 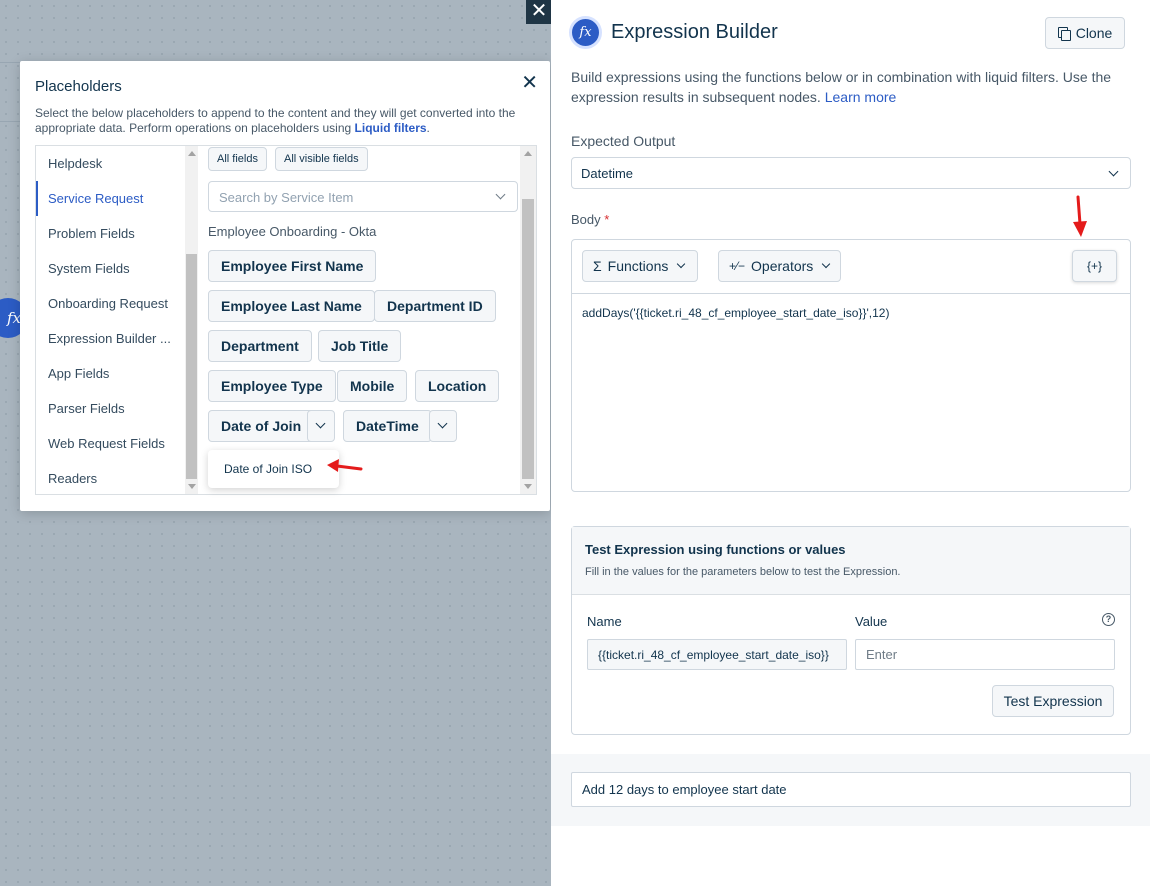 What do you see at coordinates (851, 267) in the screenshot?
I see `body-toolbar: Σ Functions +⁄− Operators {+}` at bounding box center [851, 267].